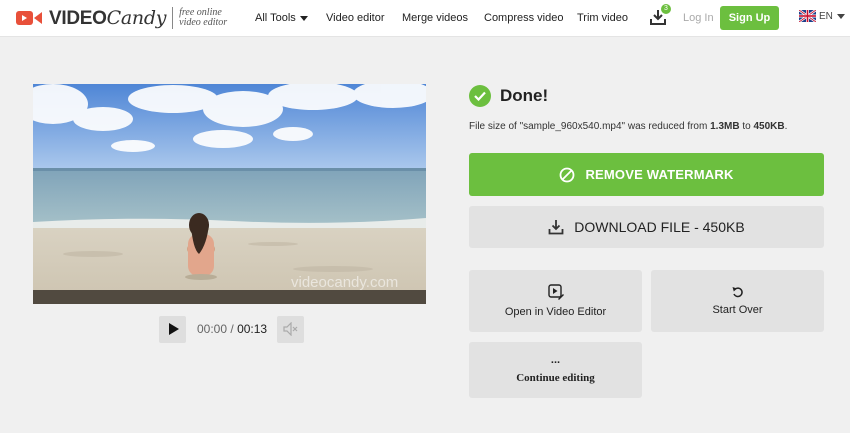 This screenshot has width=850, height=433. What do you see at coordinates (698, 18) in the screenshot?
I see `login-link: Log In` at bounding box center [698, 18].